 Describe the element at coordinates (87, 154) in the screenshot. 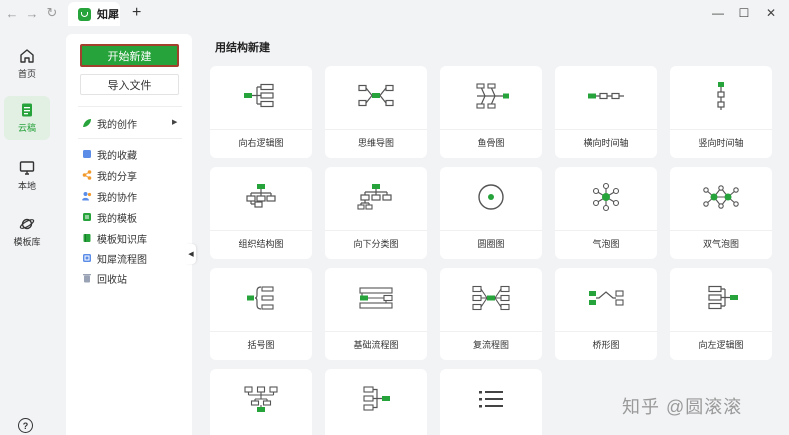

I see `star-doc-icon` at that location.